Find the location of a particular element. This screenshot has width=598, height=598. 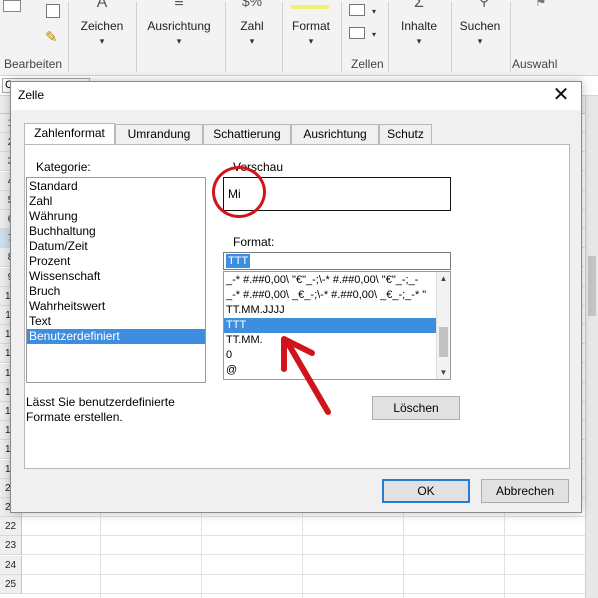

kategorie-item: Bruch is located at coordinates (116, 291).